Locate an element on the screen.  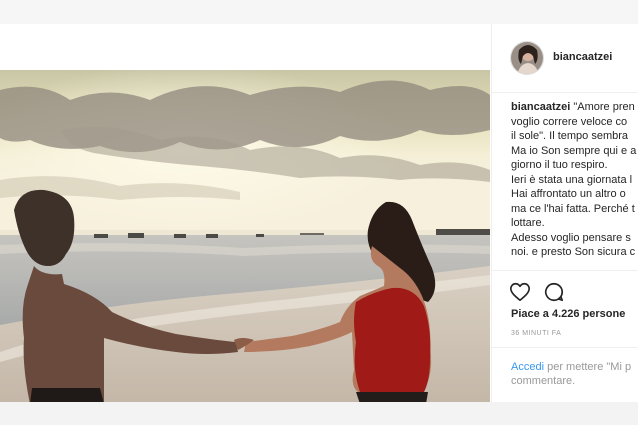
caption-line: ma ce l'hai fatta. Perché t is located at coordinates (573, 208).